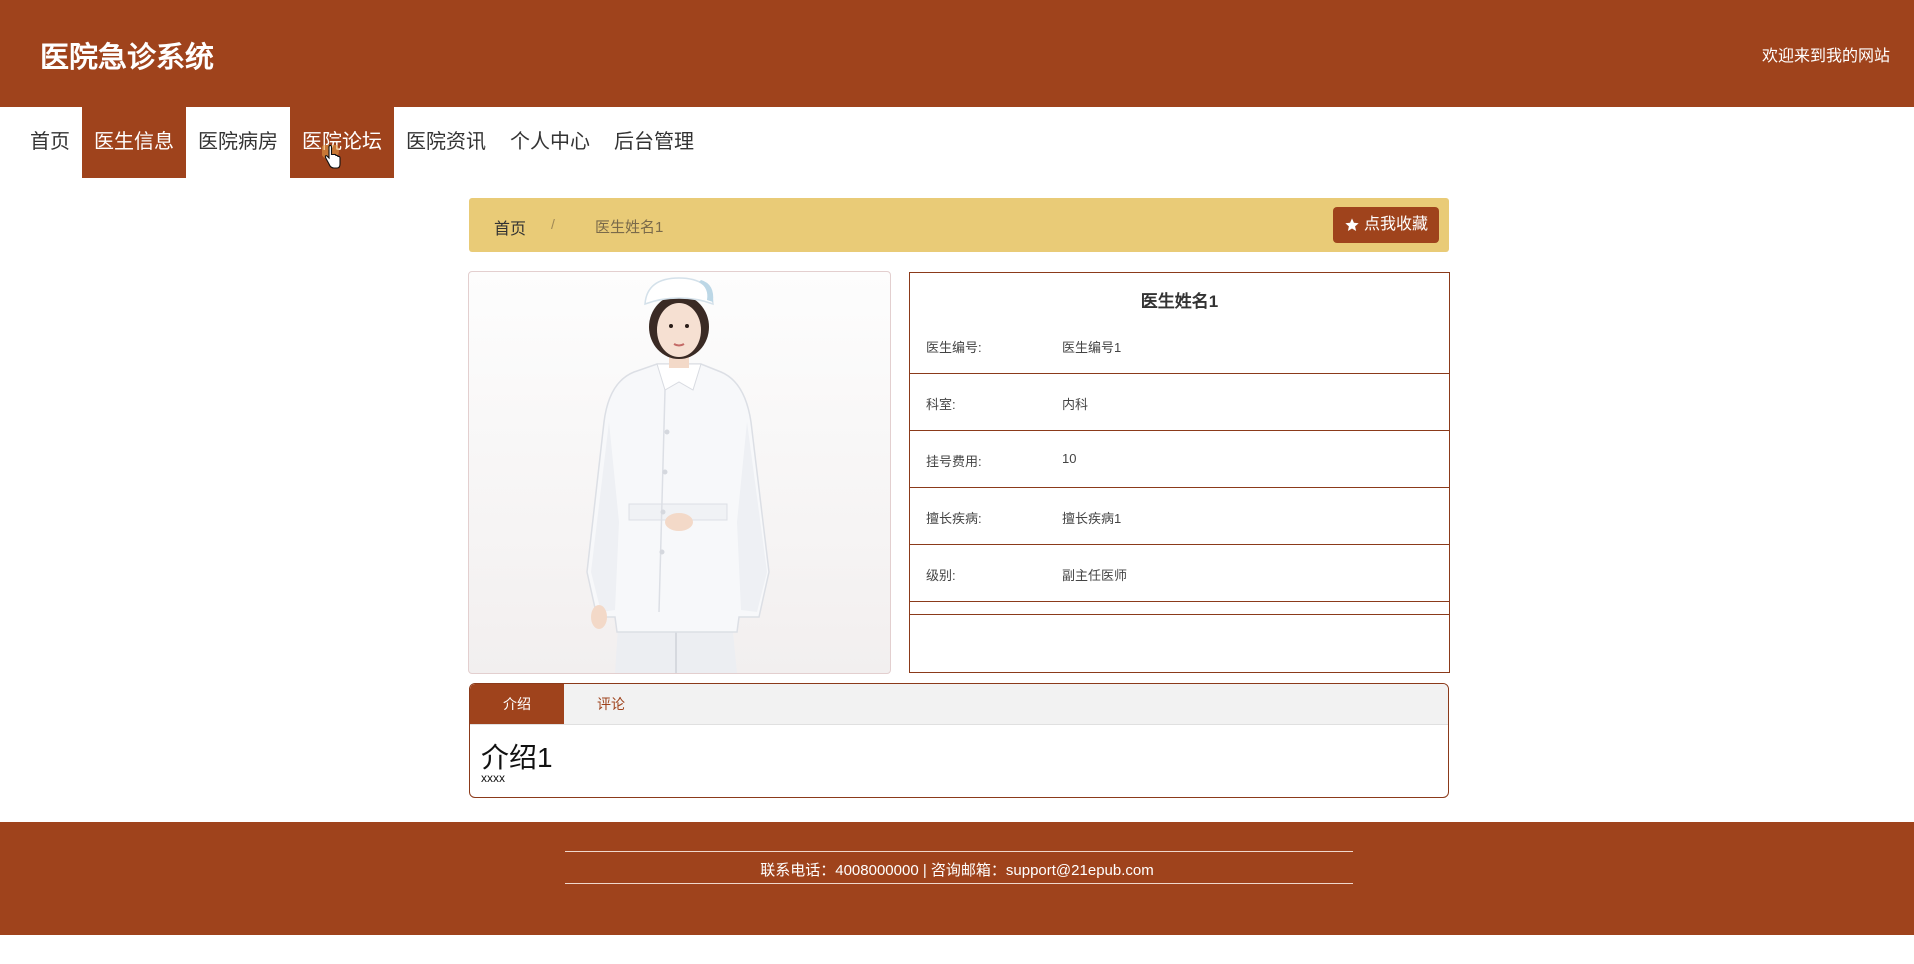 The width and height of the screenshot is (1914, 964). I want to click on info-divider, so click(1179, 614).